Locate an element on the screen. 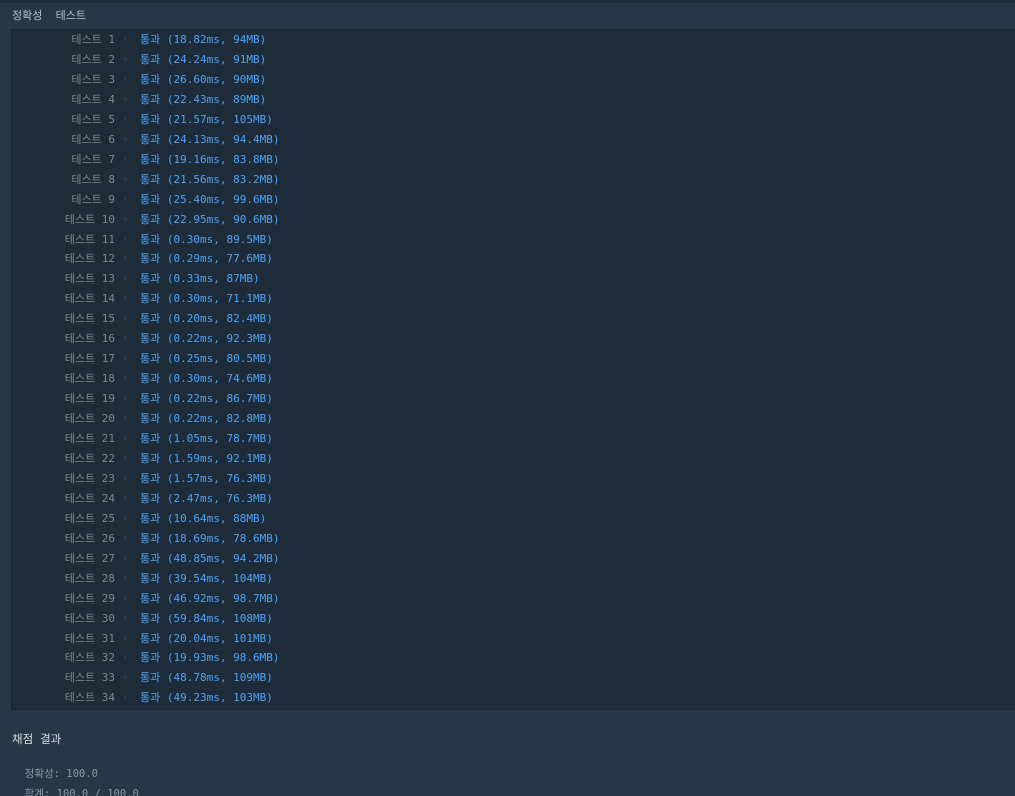 This screenshot has height=796, width=1015. test-row: 테스트 34 › 통과 (49.23ms, 103MB) is located at coordinates (212, 698).